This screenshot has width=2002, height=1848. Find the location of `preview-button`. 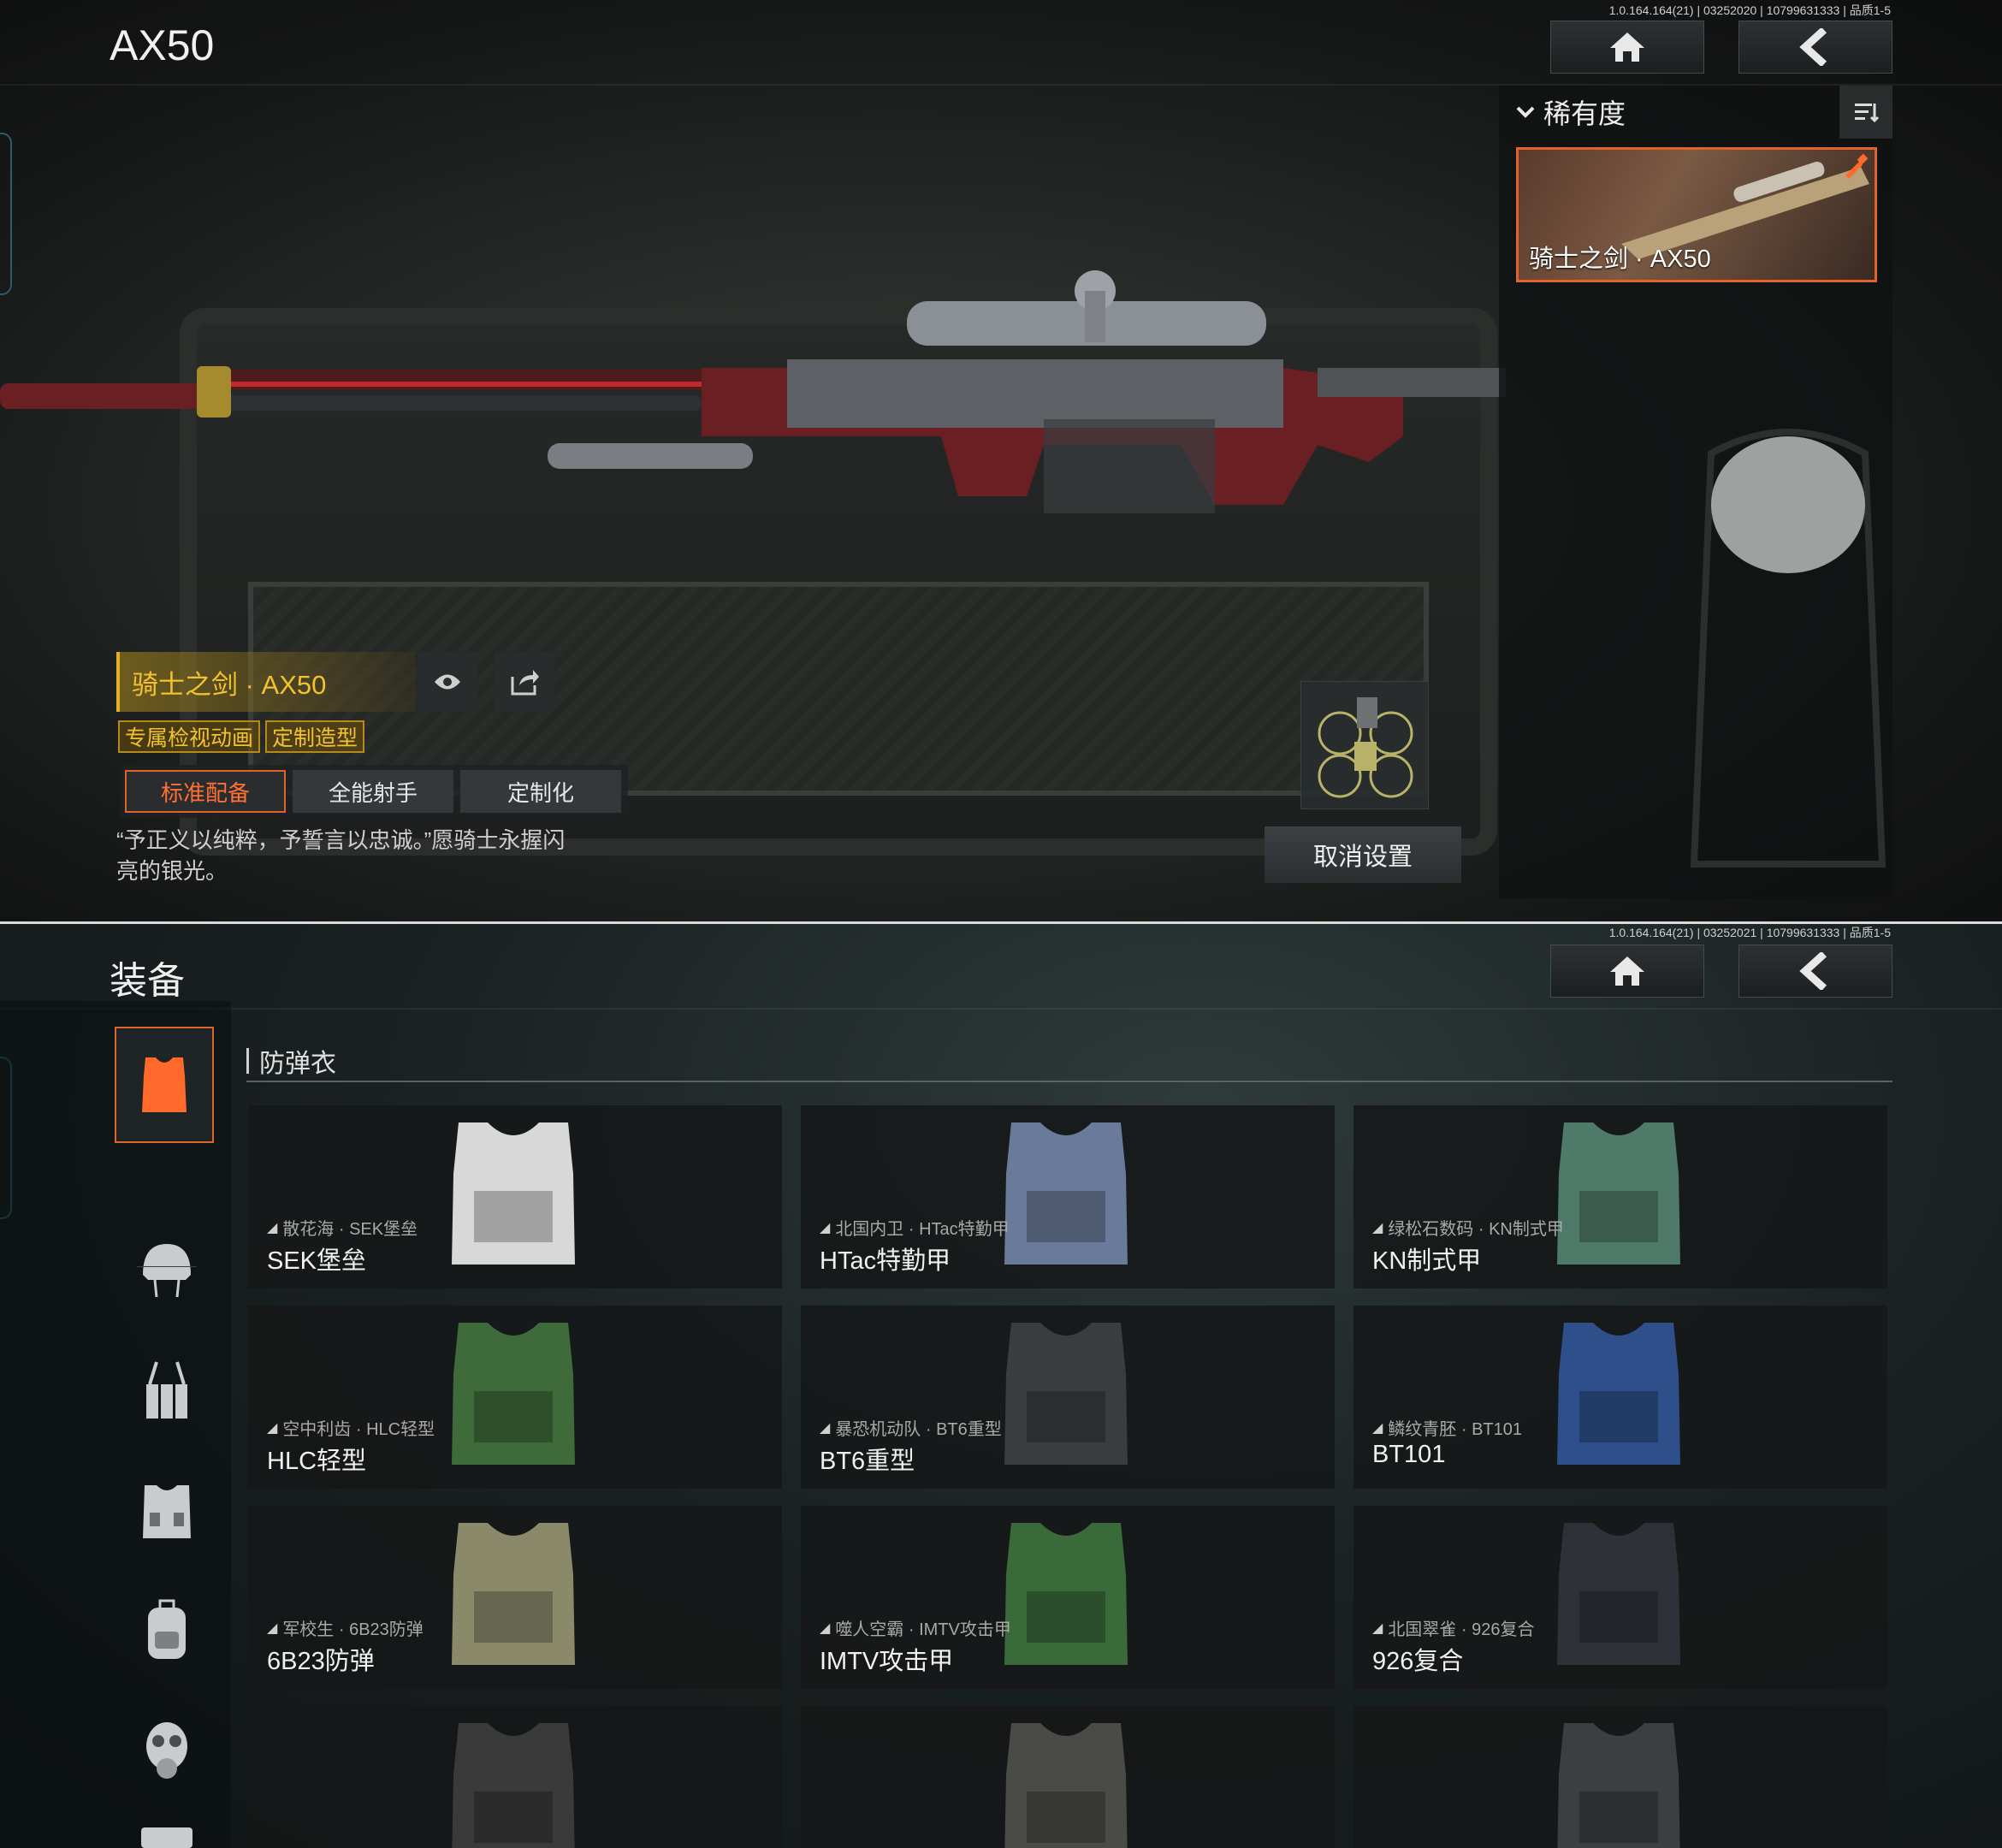

preview-button is located at coordinates (447, 682).